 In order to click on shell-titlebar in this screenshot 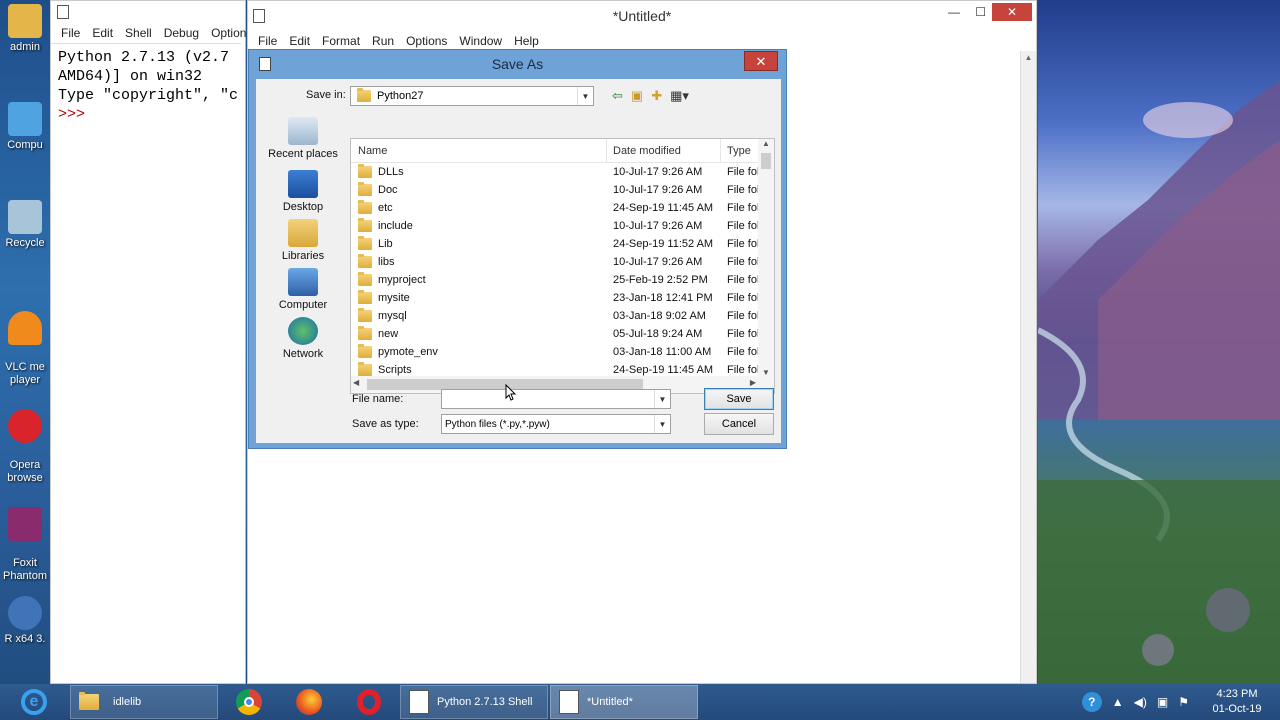, I will do `click(148, 12)`.